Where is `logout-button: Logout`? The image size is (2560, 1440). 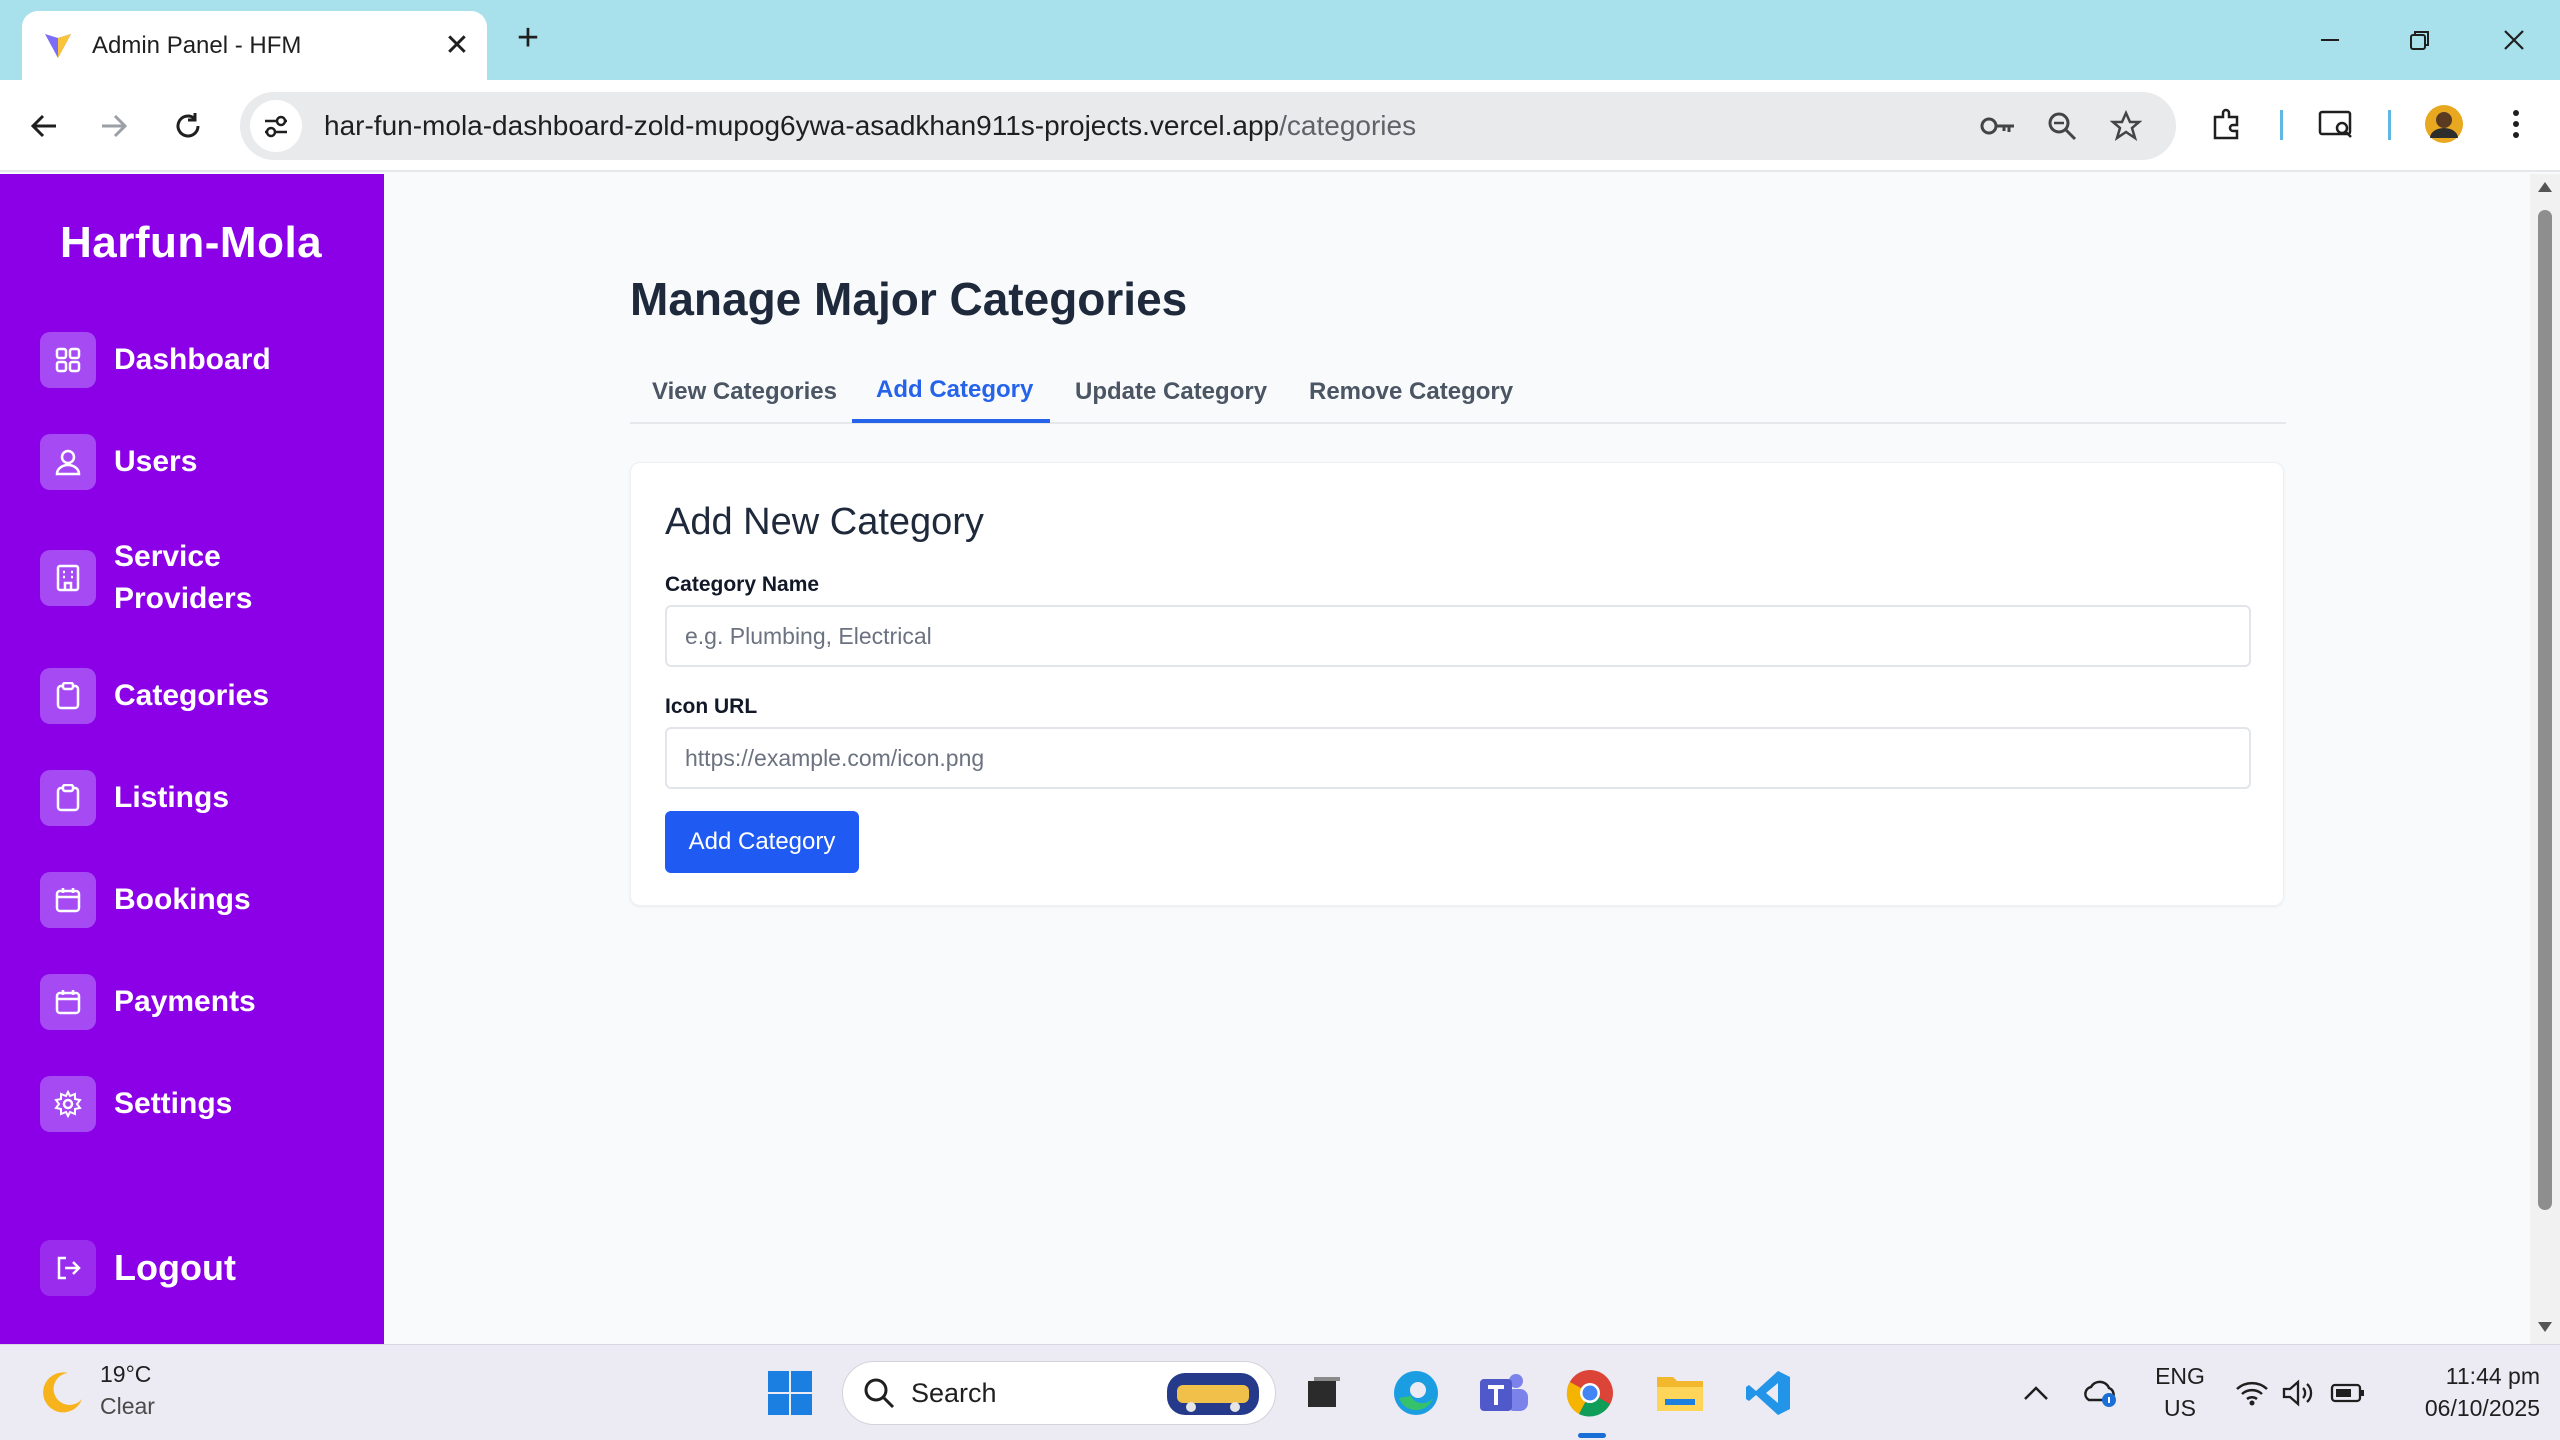 logout-button: Logout is located at coordinates (200, 1268).